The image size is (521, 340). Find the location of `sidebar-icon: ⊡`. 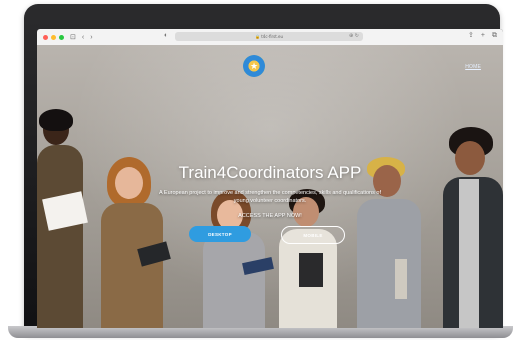

sidebar-icon: ⊡ is located at coordinates (73, 37).